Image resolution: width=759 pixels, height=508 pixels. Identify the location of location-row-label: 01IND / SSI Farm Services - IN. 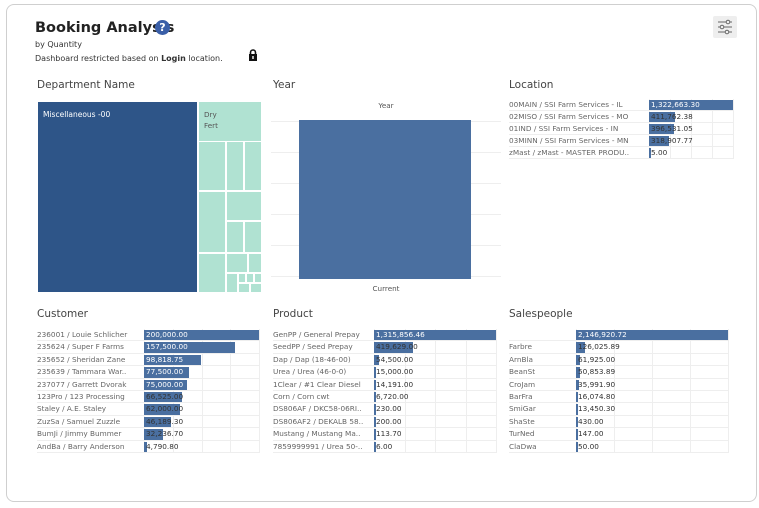
(577, 128).